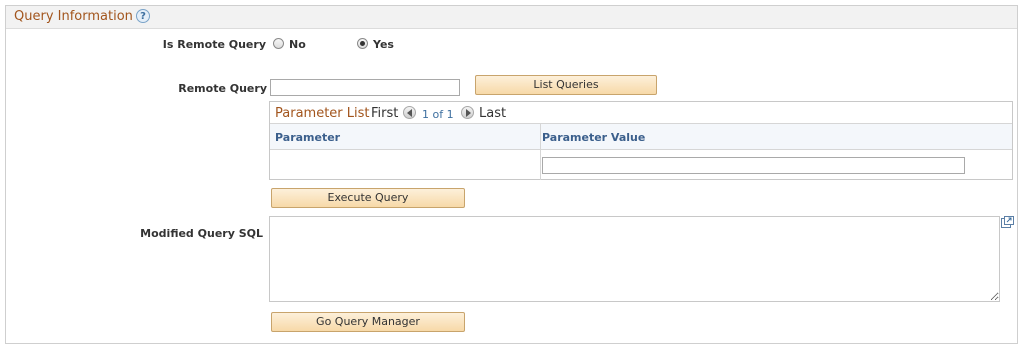  Describe the element at coordinates (753, 165) in the screenshot. I see `parameter-value-input` at that location.